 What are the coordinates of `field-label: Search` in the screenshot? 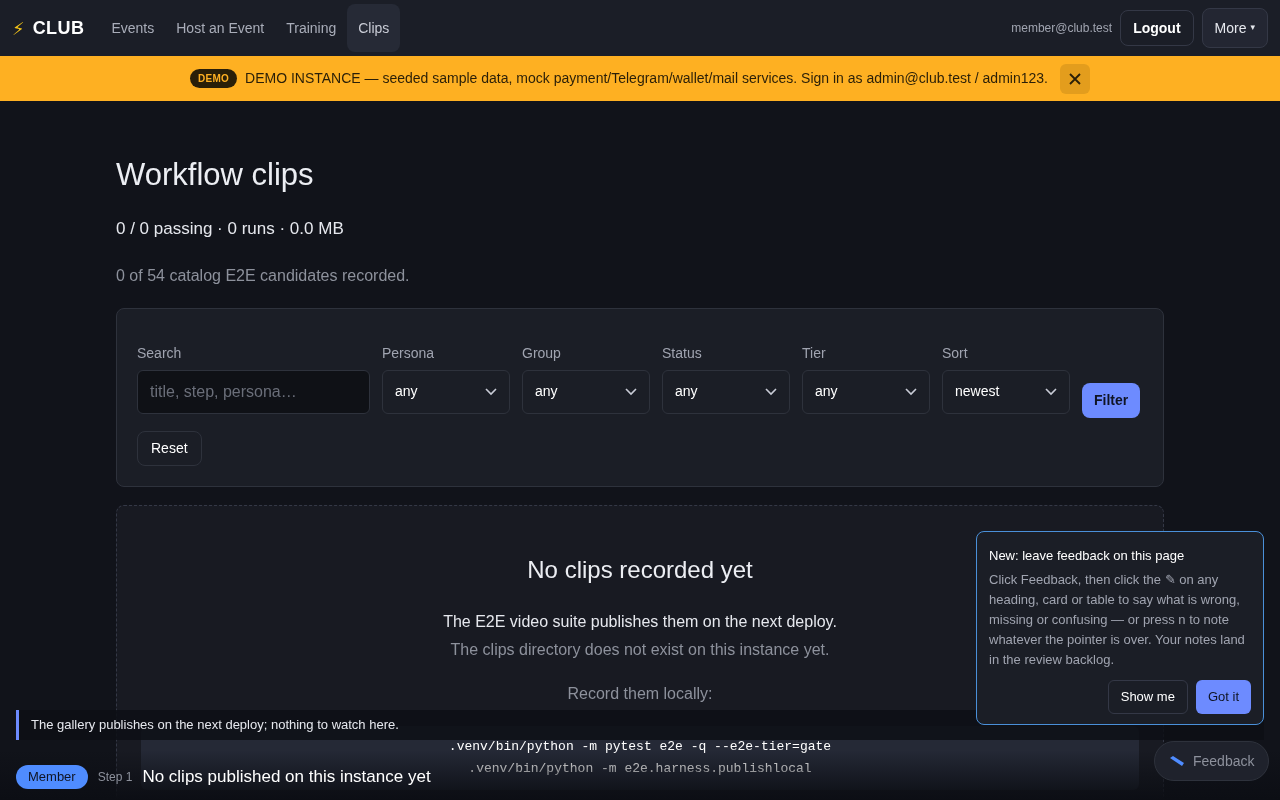 It's located at (160, 353).